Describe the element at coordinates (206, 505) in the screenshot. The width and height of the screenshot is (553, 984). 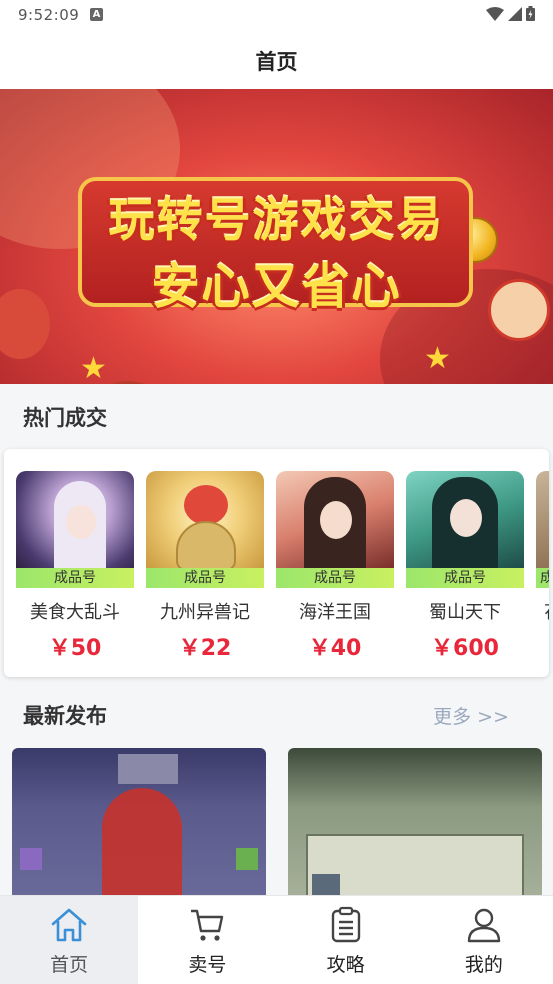
I see `dragon-body` at that location.